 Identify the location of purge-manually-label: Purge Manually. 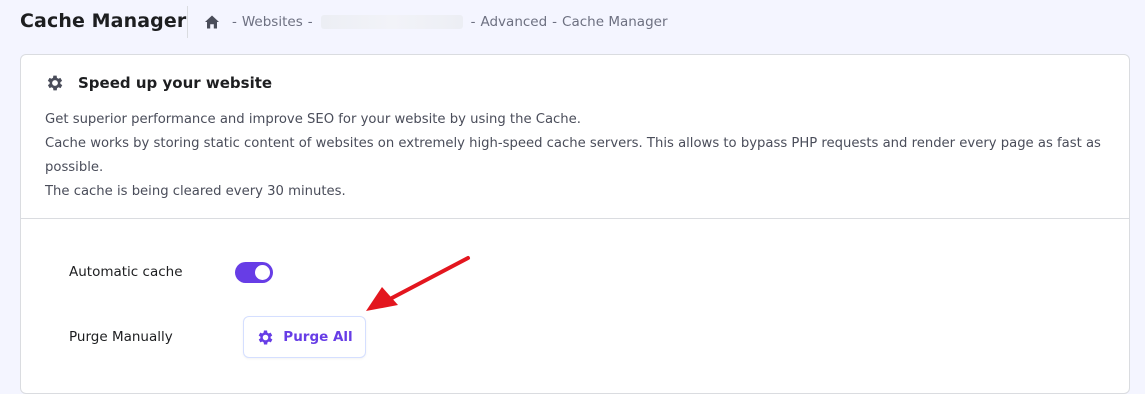
(121, 337).